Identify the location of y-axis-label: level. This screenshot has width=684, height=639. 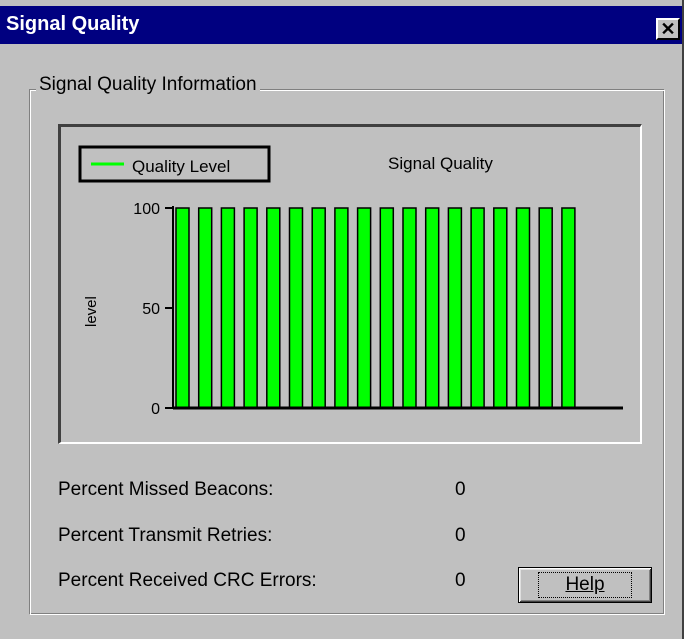
(91, 311).